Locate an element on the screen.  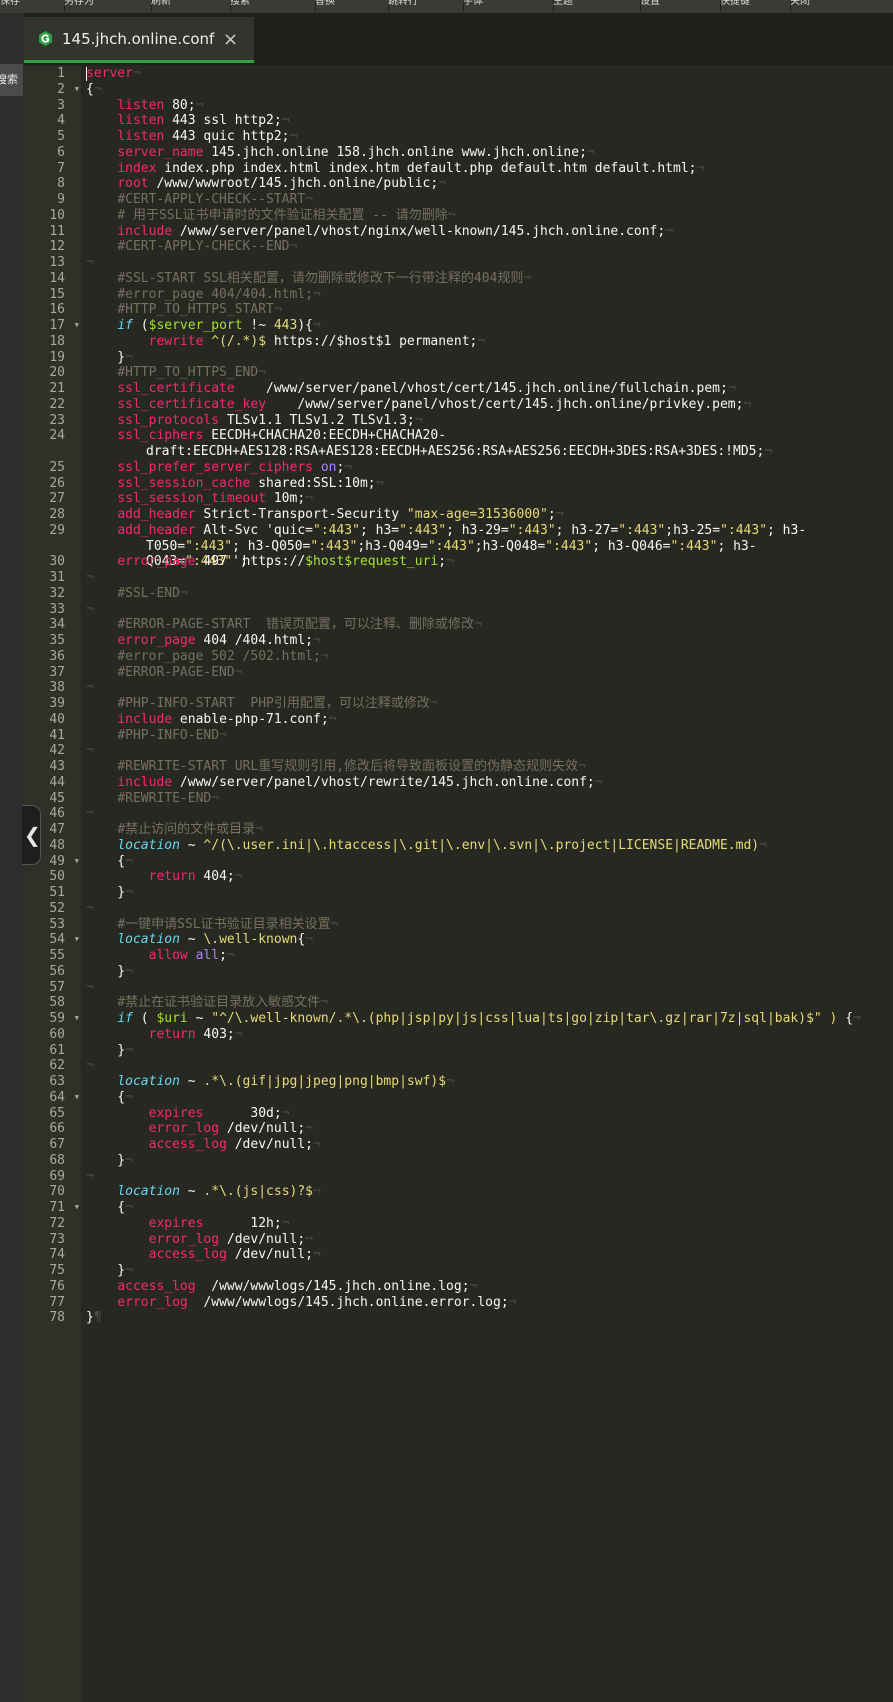
code-line: location ~ .*\.(js|css)?$¬ is located at coordinates (489, 1192).